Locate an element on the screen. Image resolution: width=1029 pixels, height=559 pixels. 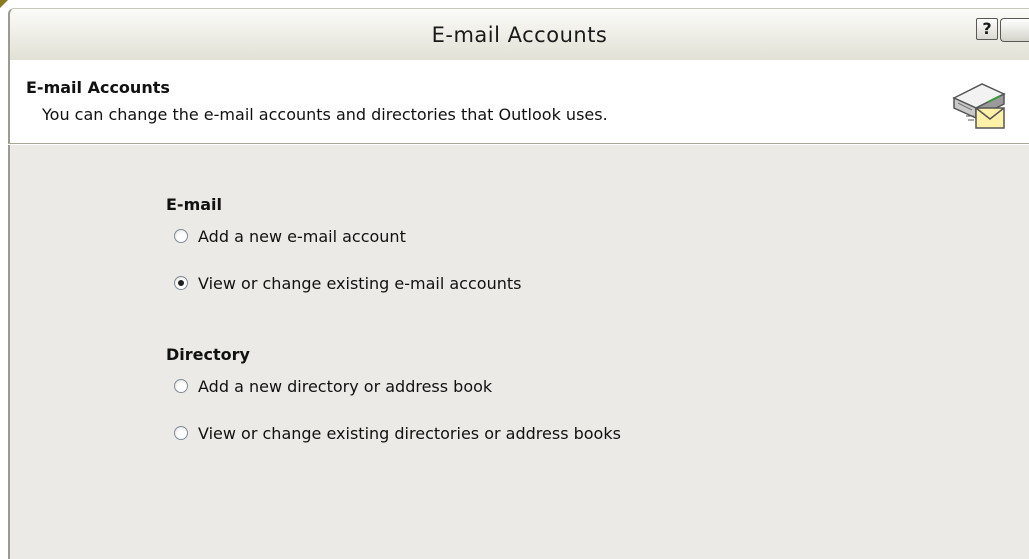
add-email-account-label: Add a new e-mail account is located at coordinates (302, 236).